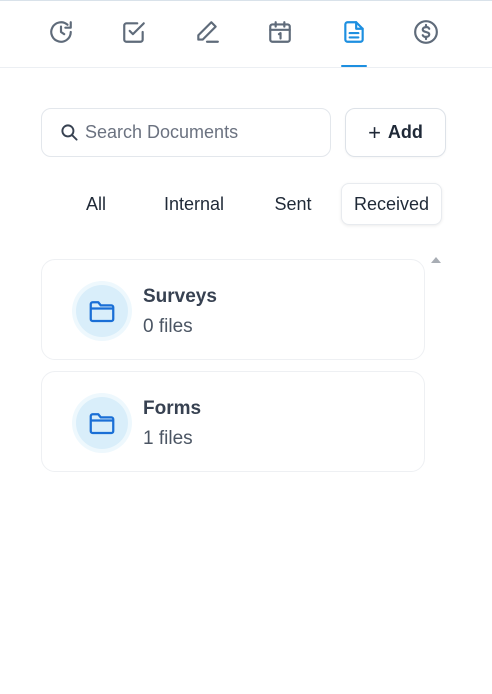 This screenshot has height=694, width=492. What do you see at coordinates (61, 32) in the screenshot?
I see `history-icon` at bounding box center [61, 32].